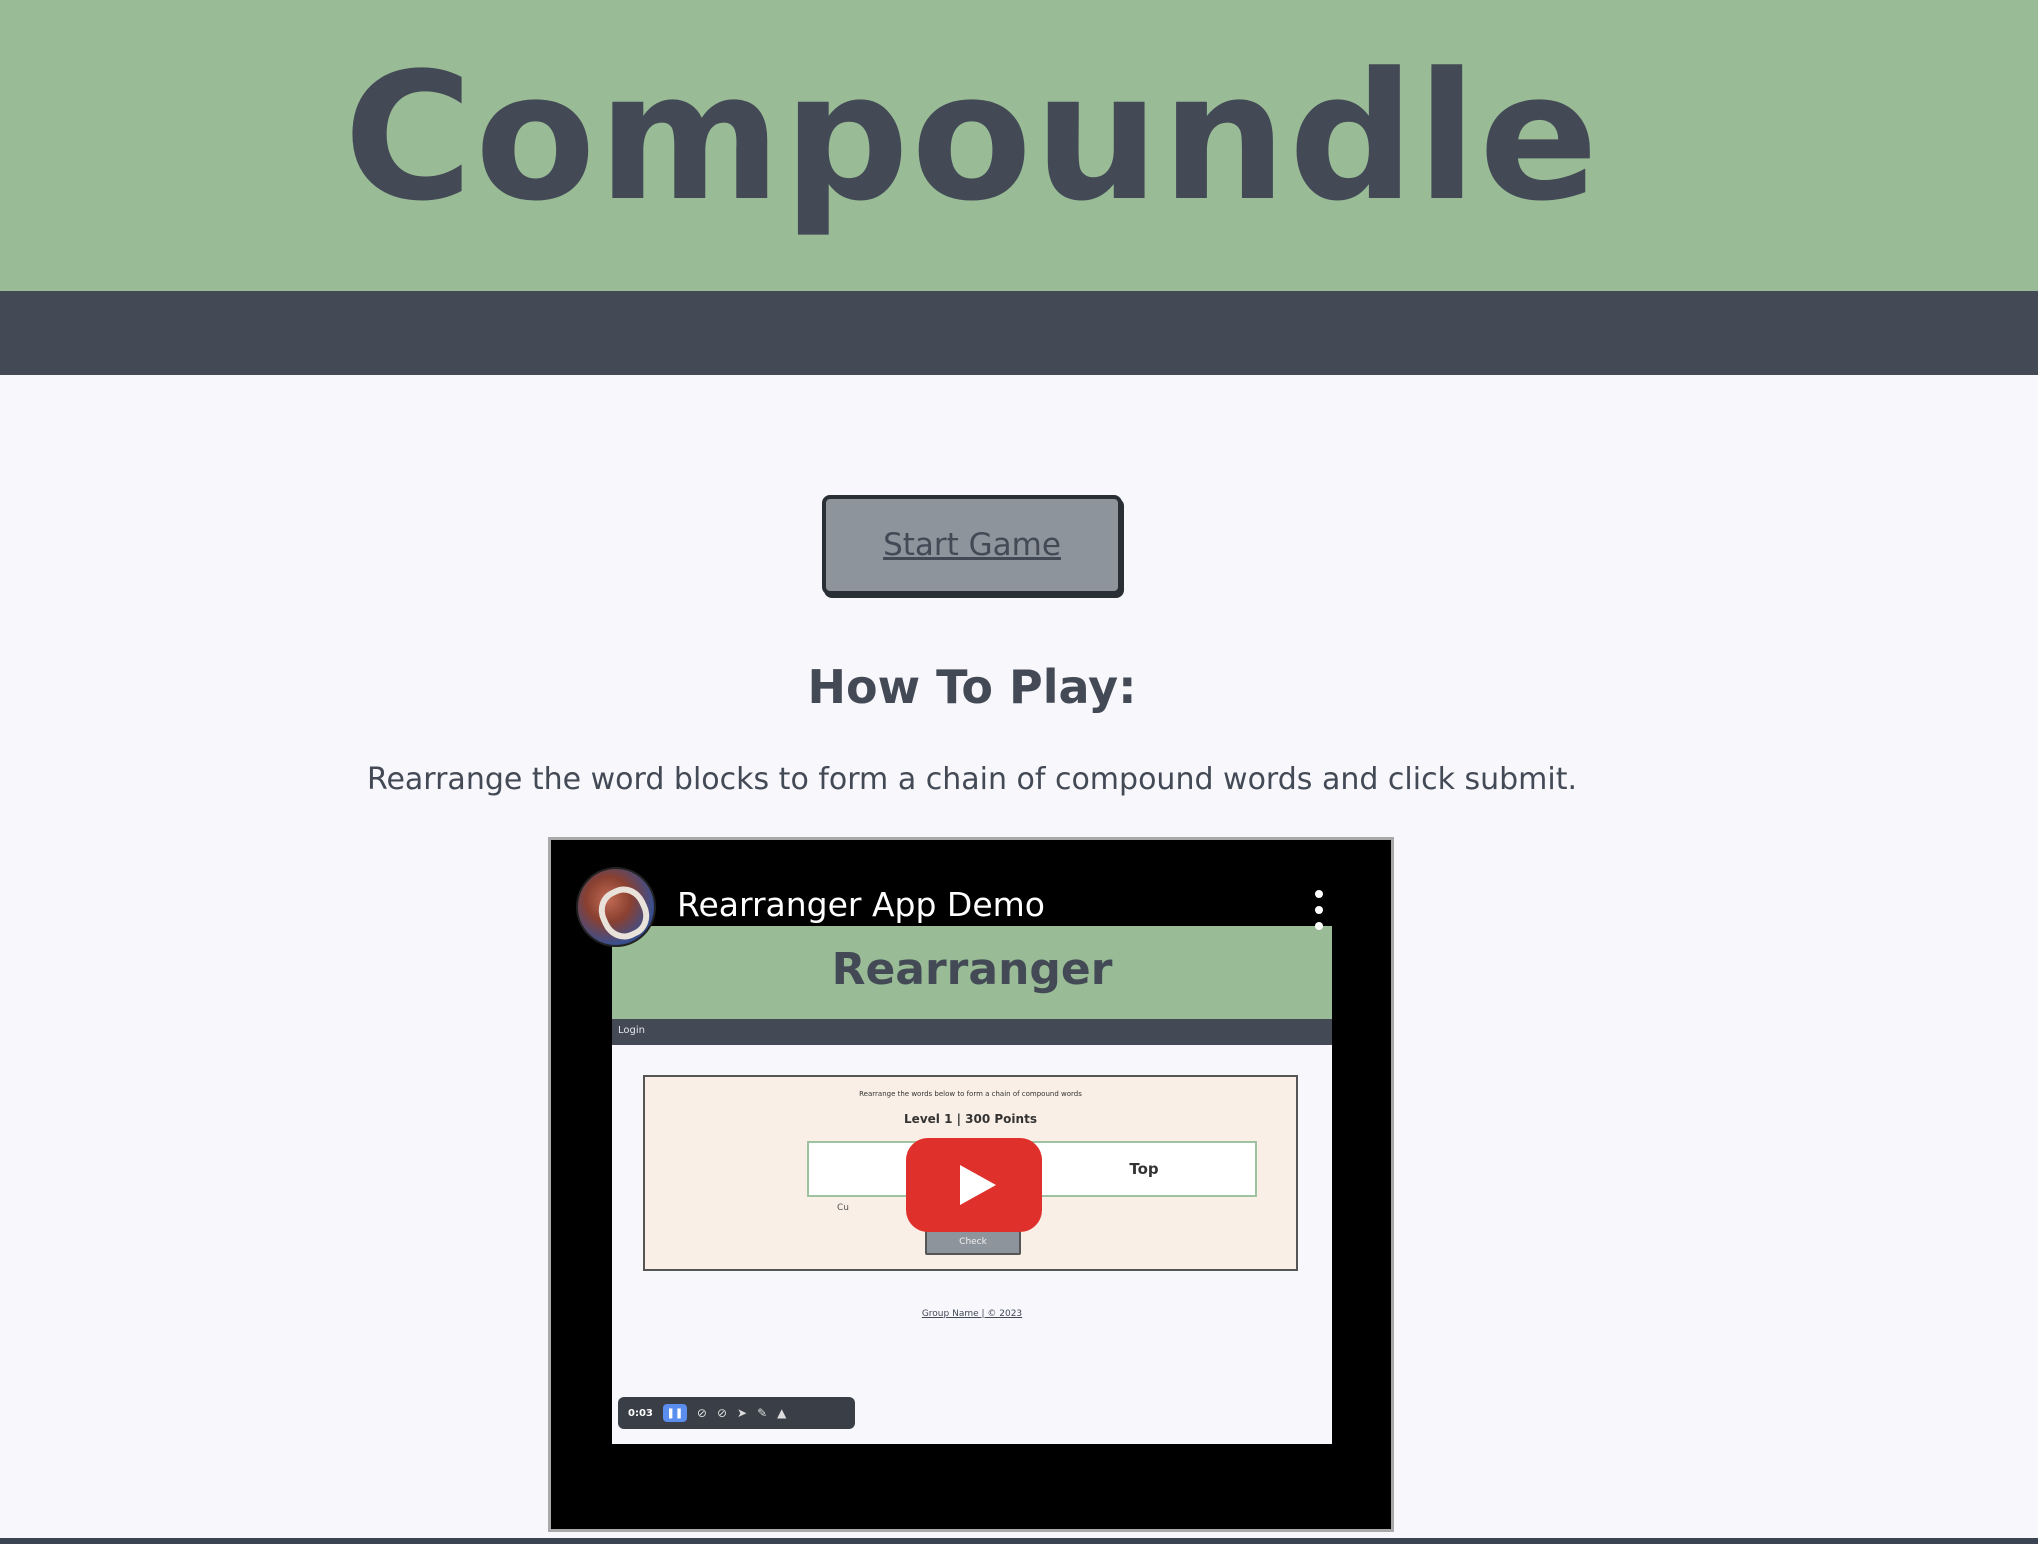 The image size is (2038, 1544). What do you see at coordinates (640, 1413) in the screenshot?
I see `recorder-time: 0:03` at bounding box center [640, 1413].